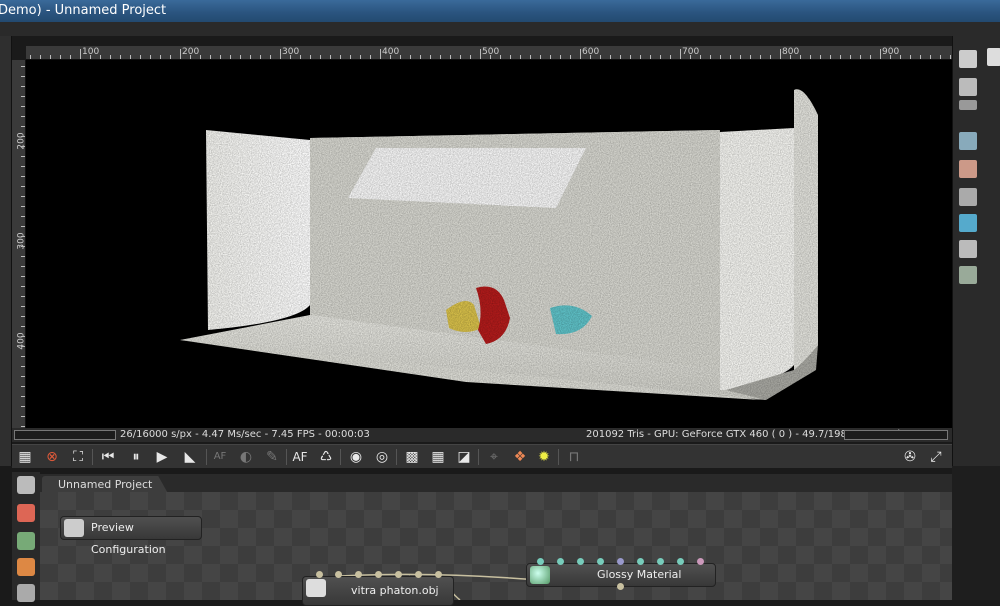 The image size is (1000, 606). What do you see at coordinates (26, 541) in the screenshot?
I see `graph-add-icon` at bounding box center [26, 541].